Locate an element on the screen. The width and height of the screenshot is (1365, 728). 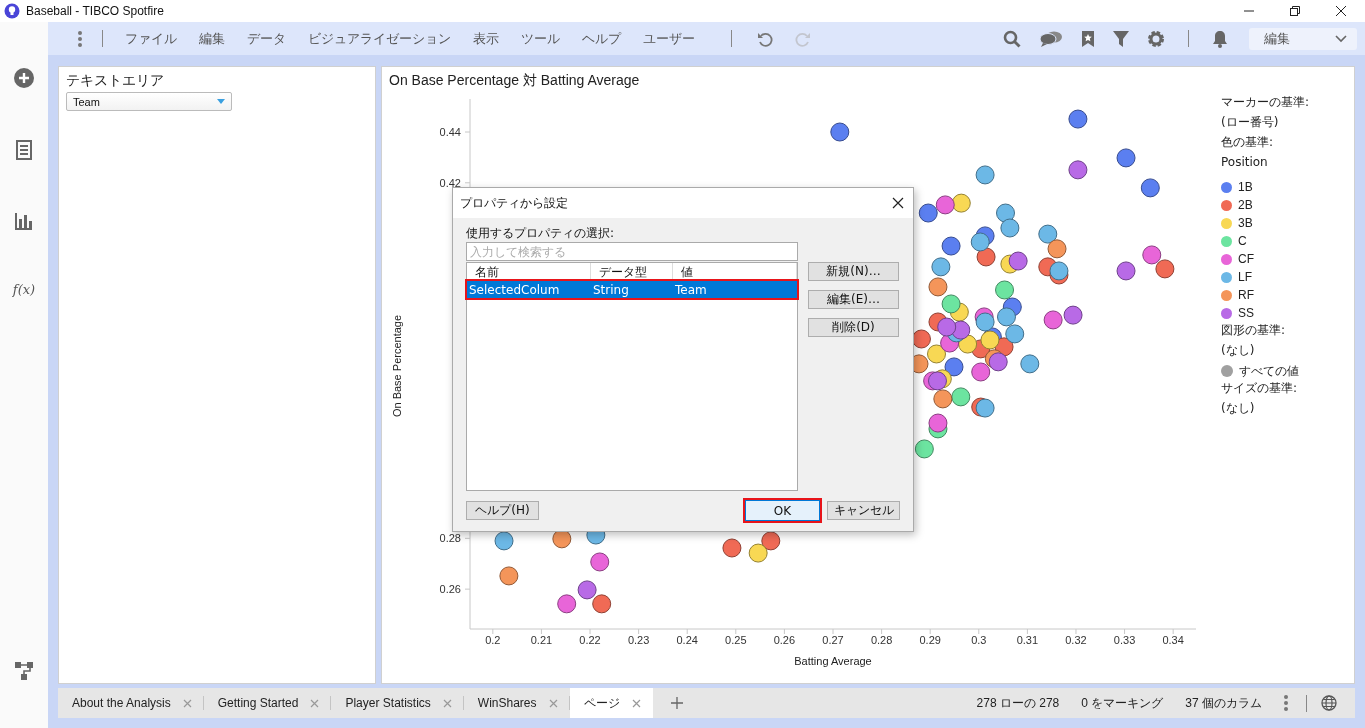
legend-label: 3B is located at coordinates (1245, 223).